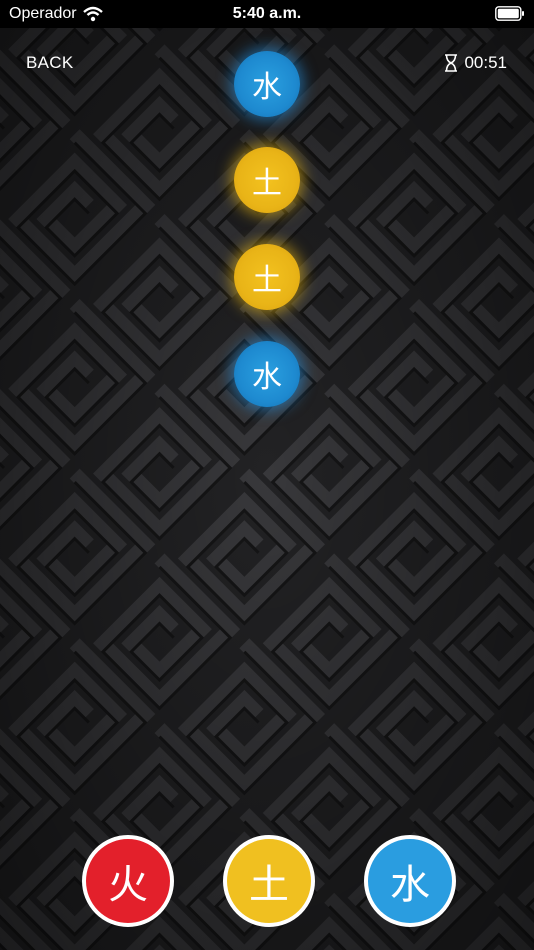 The height and width of the screenshot is (950, 534). What do you see at coordinates (269, 885) in the screenshot?
I see `button-glyph: 土` at bounding box center [269, 885].